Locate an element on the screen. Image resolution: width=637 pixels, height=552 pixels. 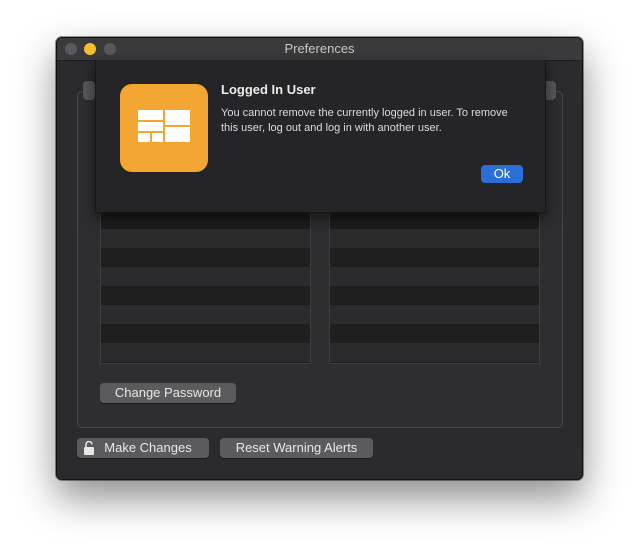
user-list-right is located at coordinates (434, 277).